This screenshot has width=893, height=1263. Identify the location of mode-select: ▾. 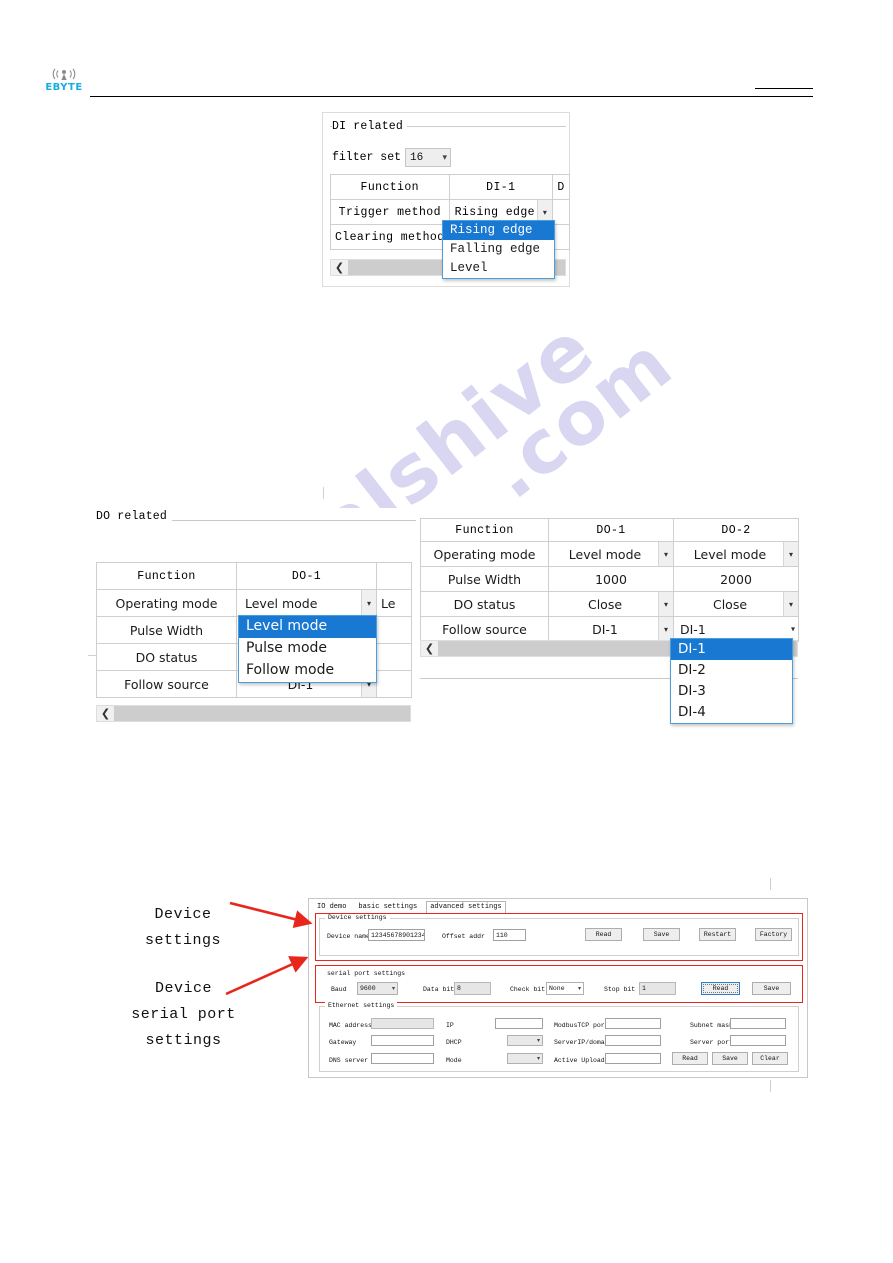
(525, 1058).